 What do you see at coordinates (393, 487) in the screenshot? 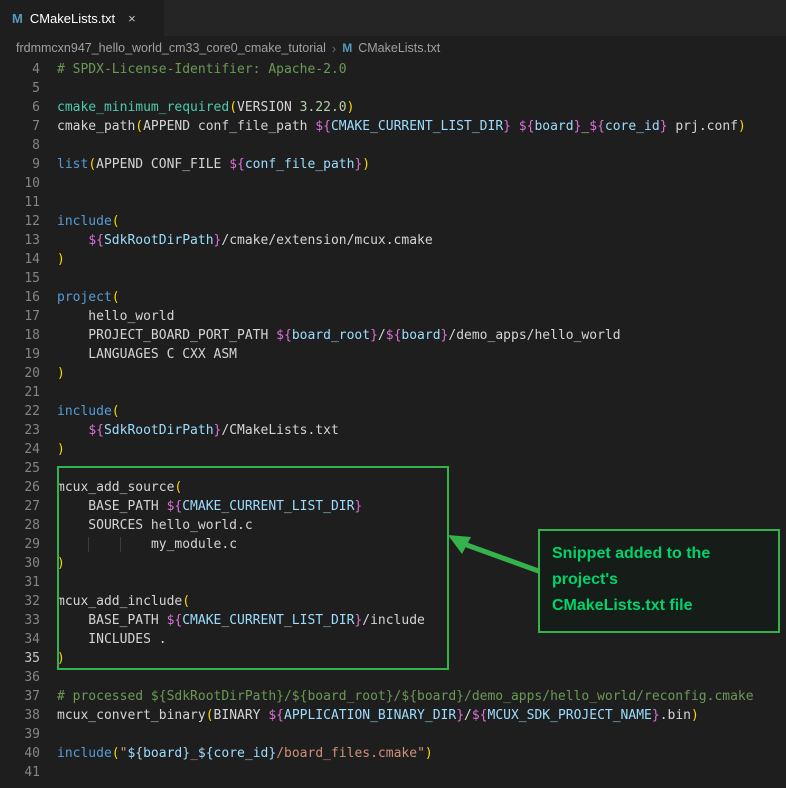
I see `code-line: 26 mcux_add_source(` at bounding box center [393, 487].